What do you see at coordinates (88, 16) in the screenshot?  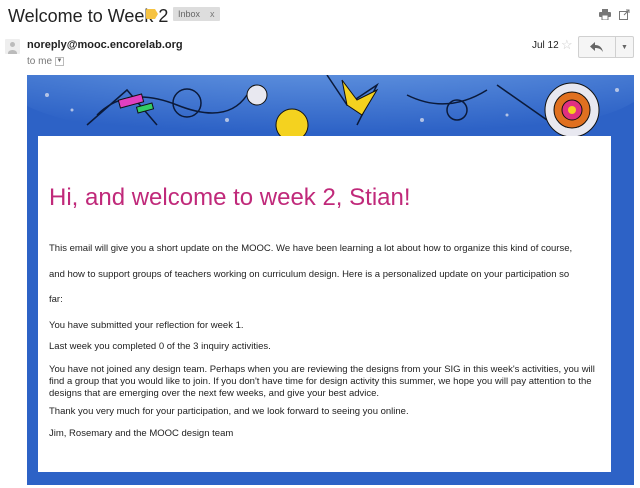 I see `email-subject: Welcome to Week 2` at bounding box center [88, 16].